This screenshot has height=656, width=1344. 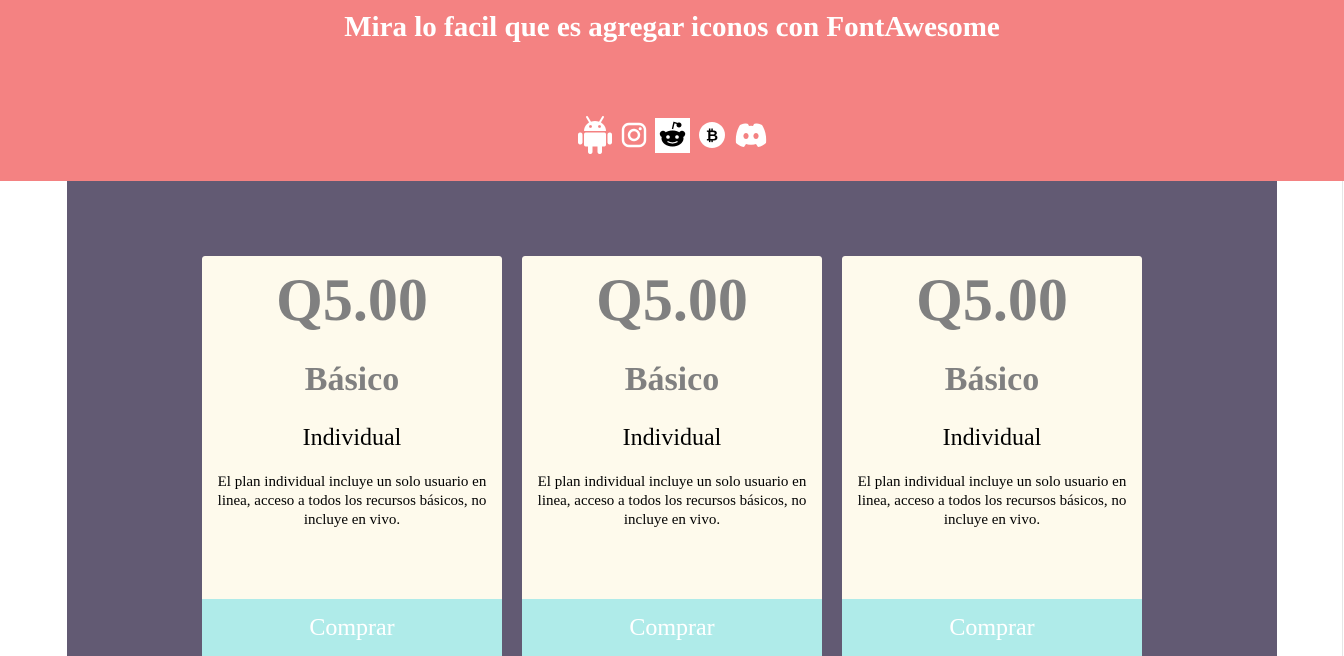 I want to click on android-icon, so click(x=595, y=135).